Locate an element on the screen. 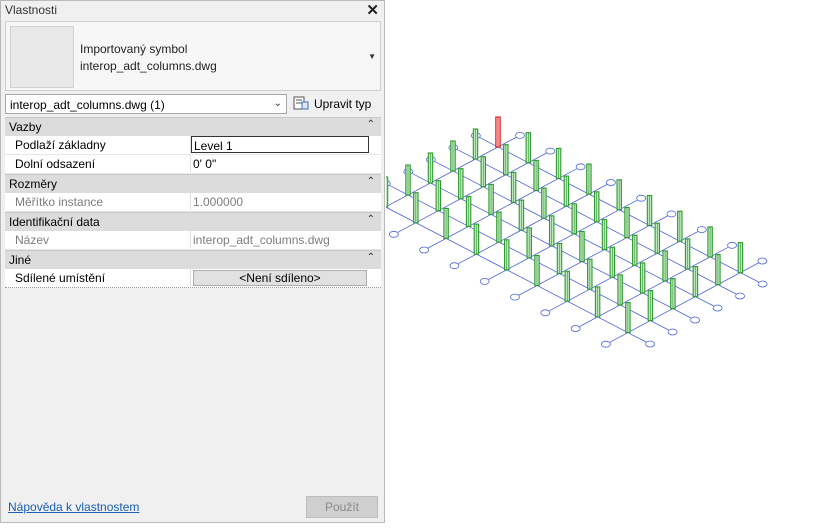 The width and height of the screenshot is (821, 528). property-label: Měřítko instance is located at coordinates (59, 202).